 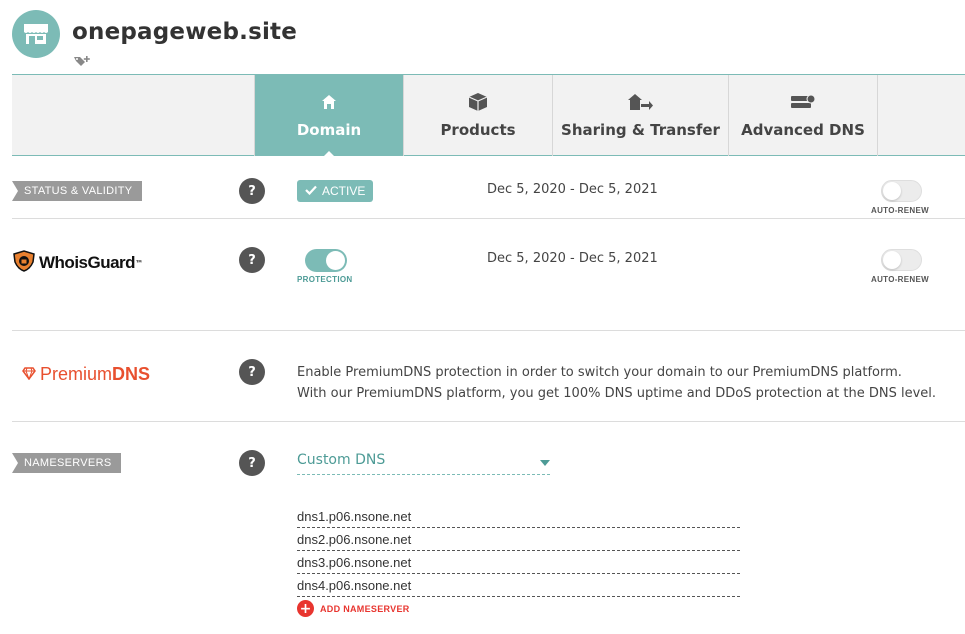 What do you see at coordinates (518, 585) in the screenshot?
I see `nameserver-input-4: dns4.p06.nsone.net` at bounding box center [518, 585].